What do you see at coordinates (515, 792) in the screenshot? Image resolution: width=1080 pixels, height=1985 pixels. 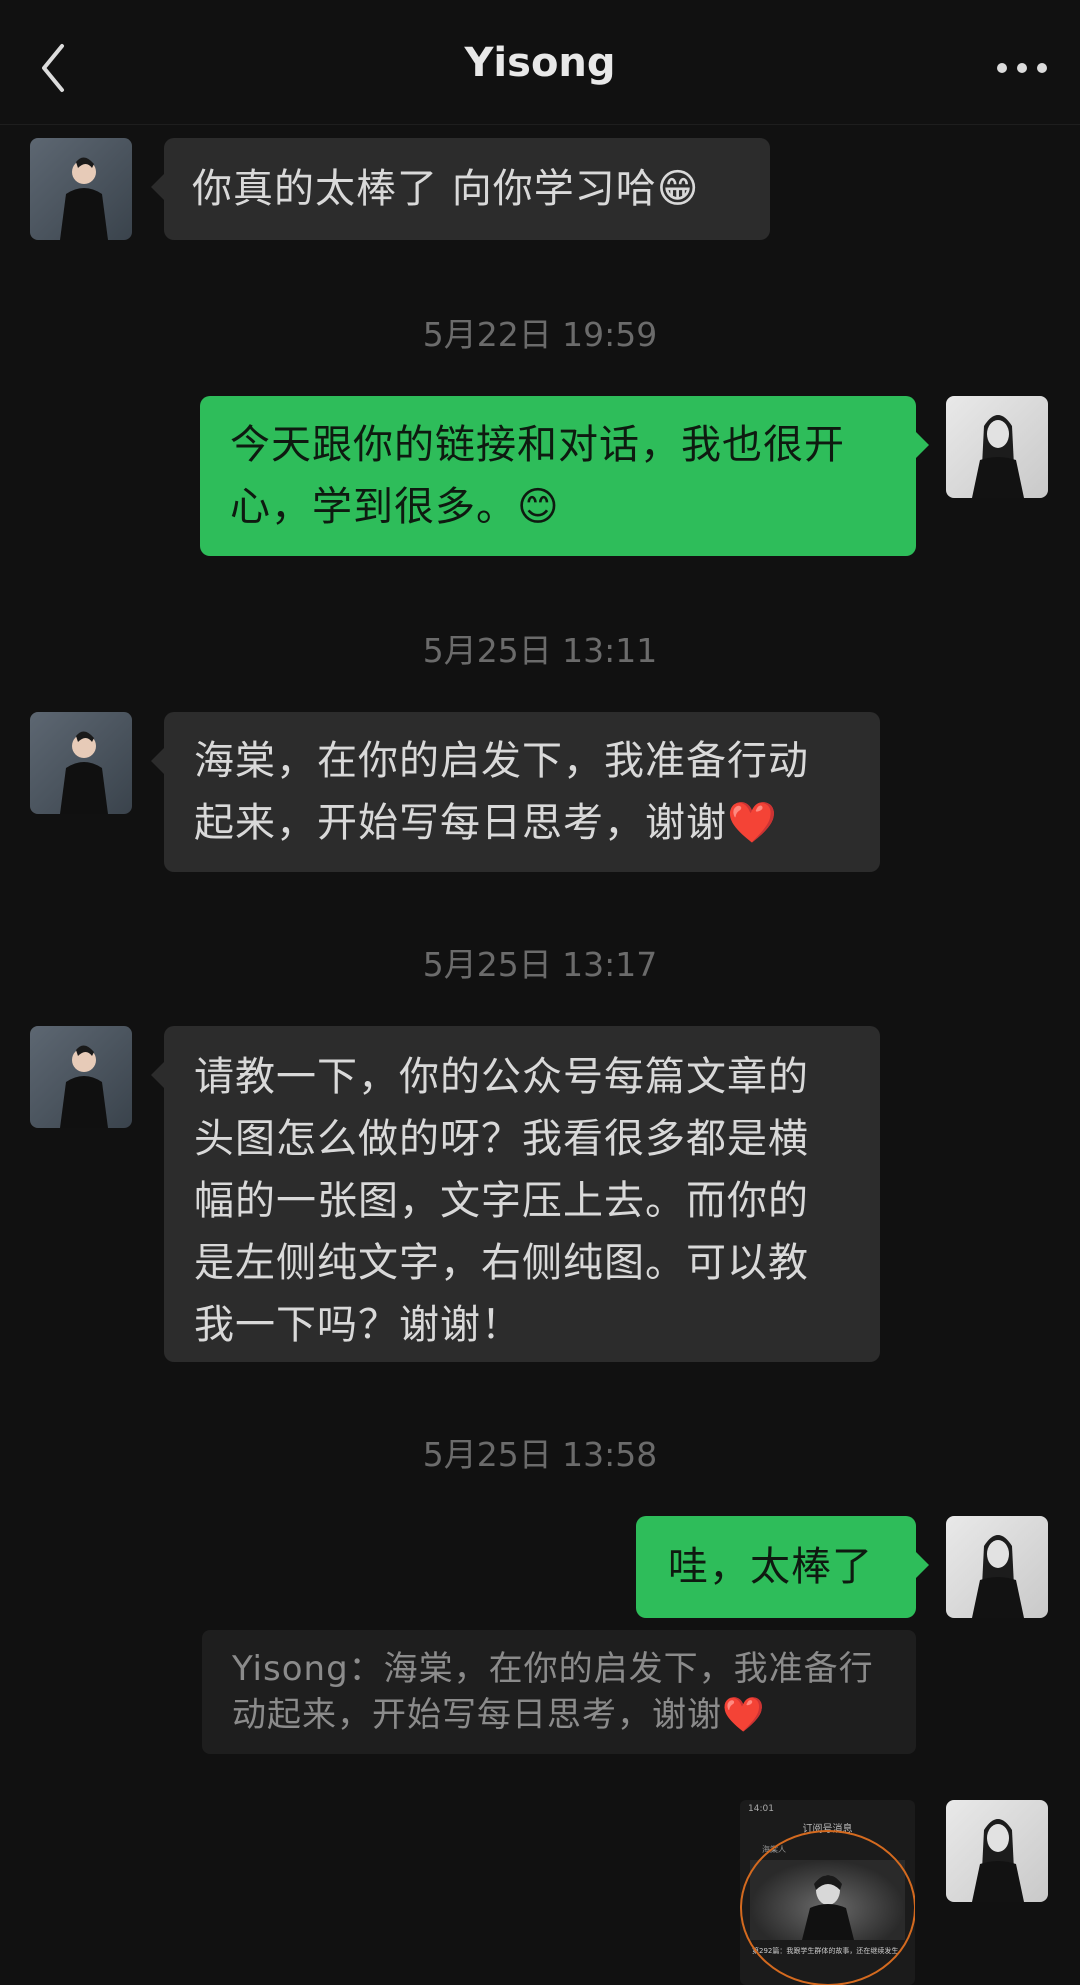 I see `message-bubble-incoming: 海棠，在你的启发下，我准备行动 起来，开始写每日思考，谢谢❤️` at bounding box center [515, 792].